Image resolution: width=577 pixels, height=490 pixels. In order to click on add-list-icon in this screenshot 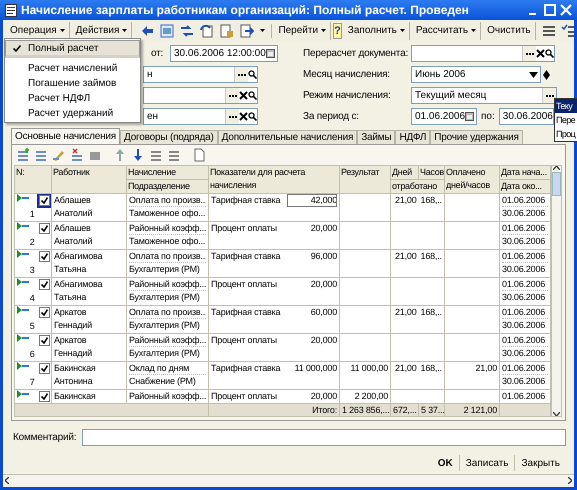, I will do `click(41, 155)`.